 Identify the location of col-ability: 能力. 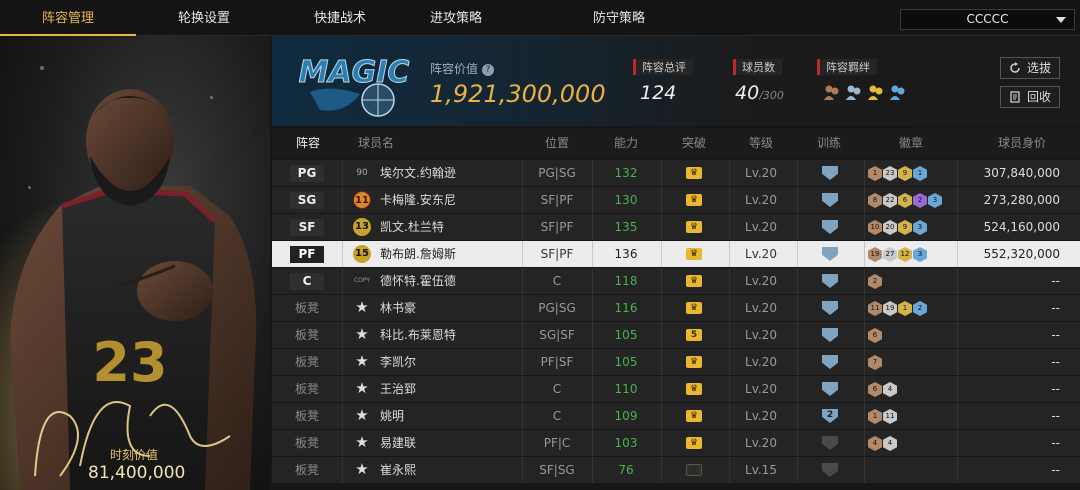
(626, 143).